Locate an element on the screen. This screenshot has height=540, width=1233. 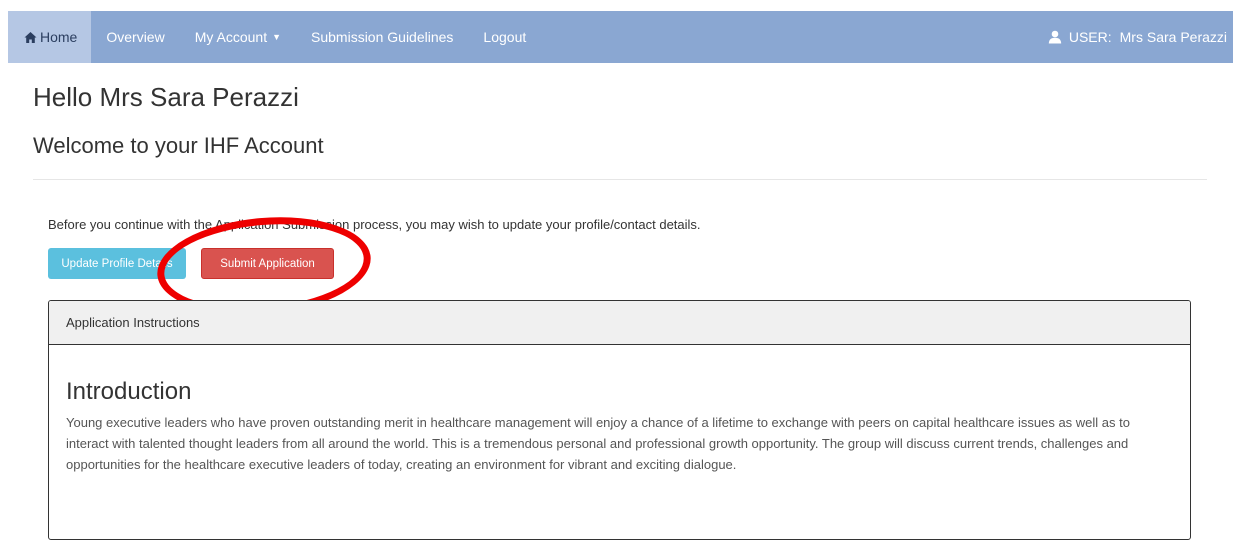
nav-my-account-dropdown: My Account ▼ is located at coordinates (238, 37).